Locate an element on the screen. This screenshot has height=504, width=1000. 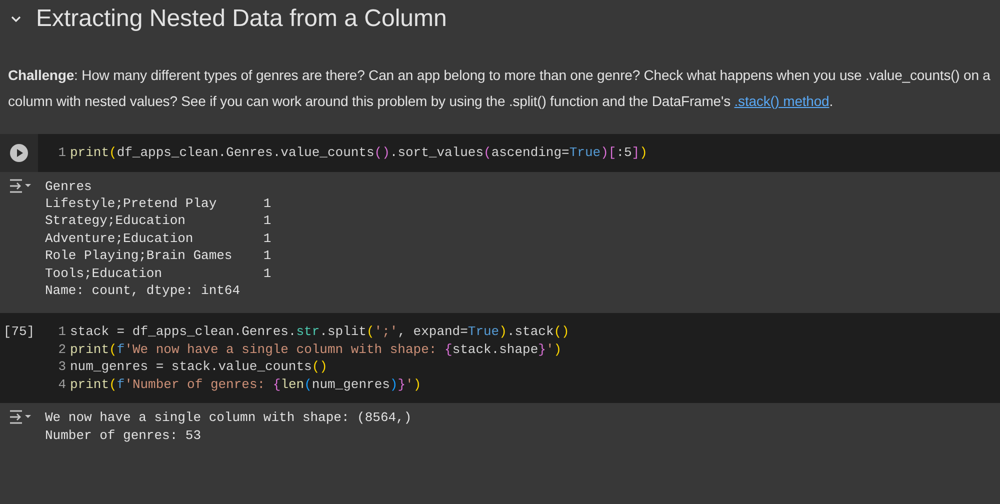
stack-method-link: .stack() method is located at coordinates (782, 101).